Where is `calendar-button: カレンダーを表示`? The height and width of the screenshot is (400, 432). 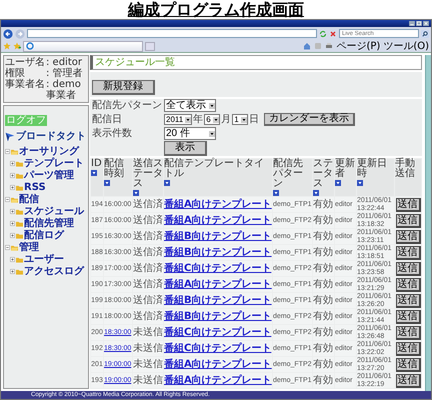 calendar-button: カレンダーを表示 is located at coordinates (310, 119).